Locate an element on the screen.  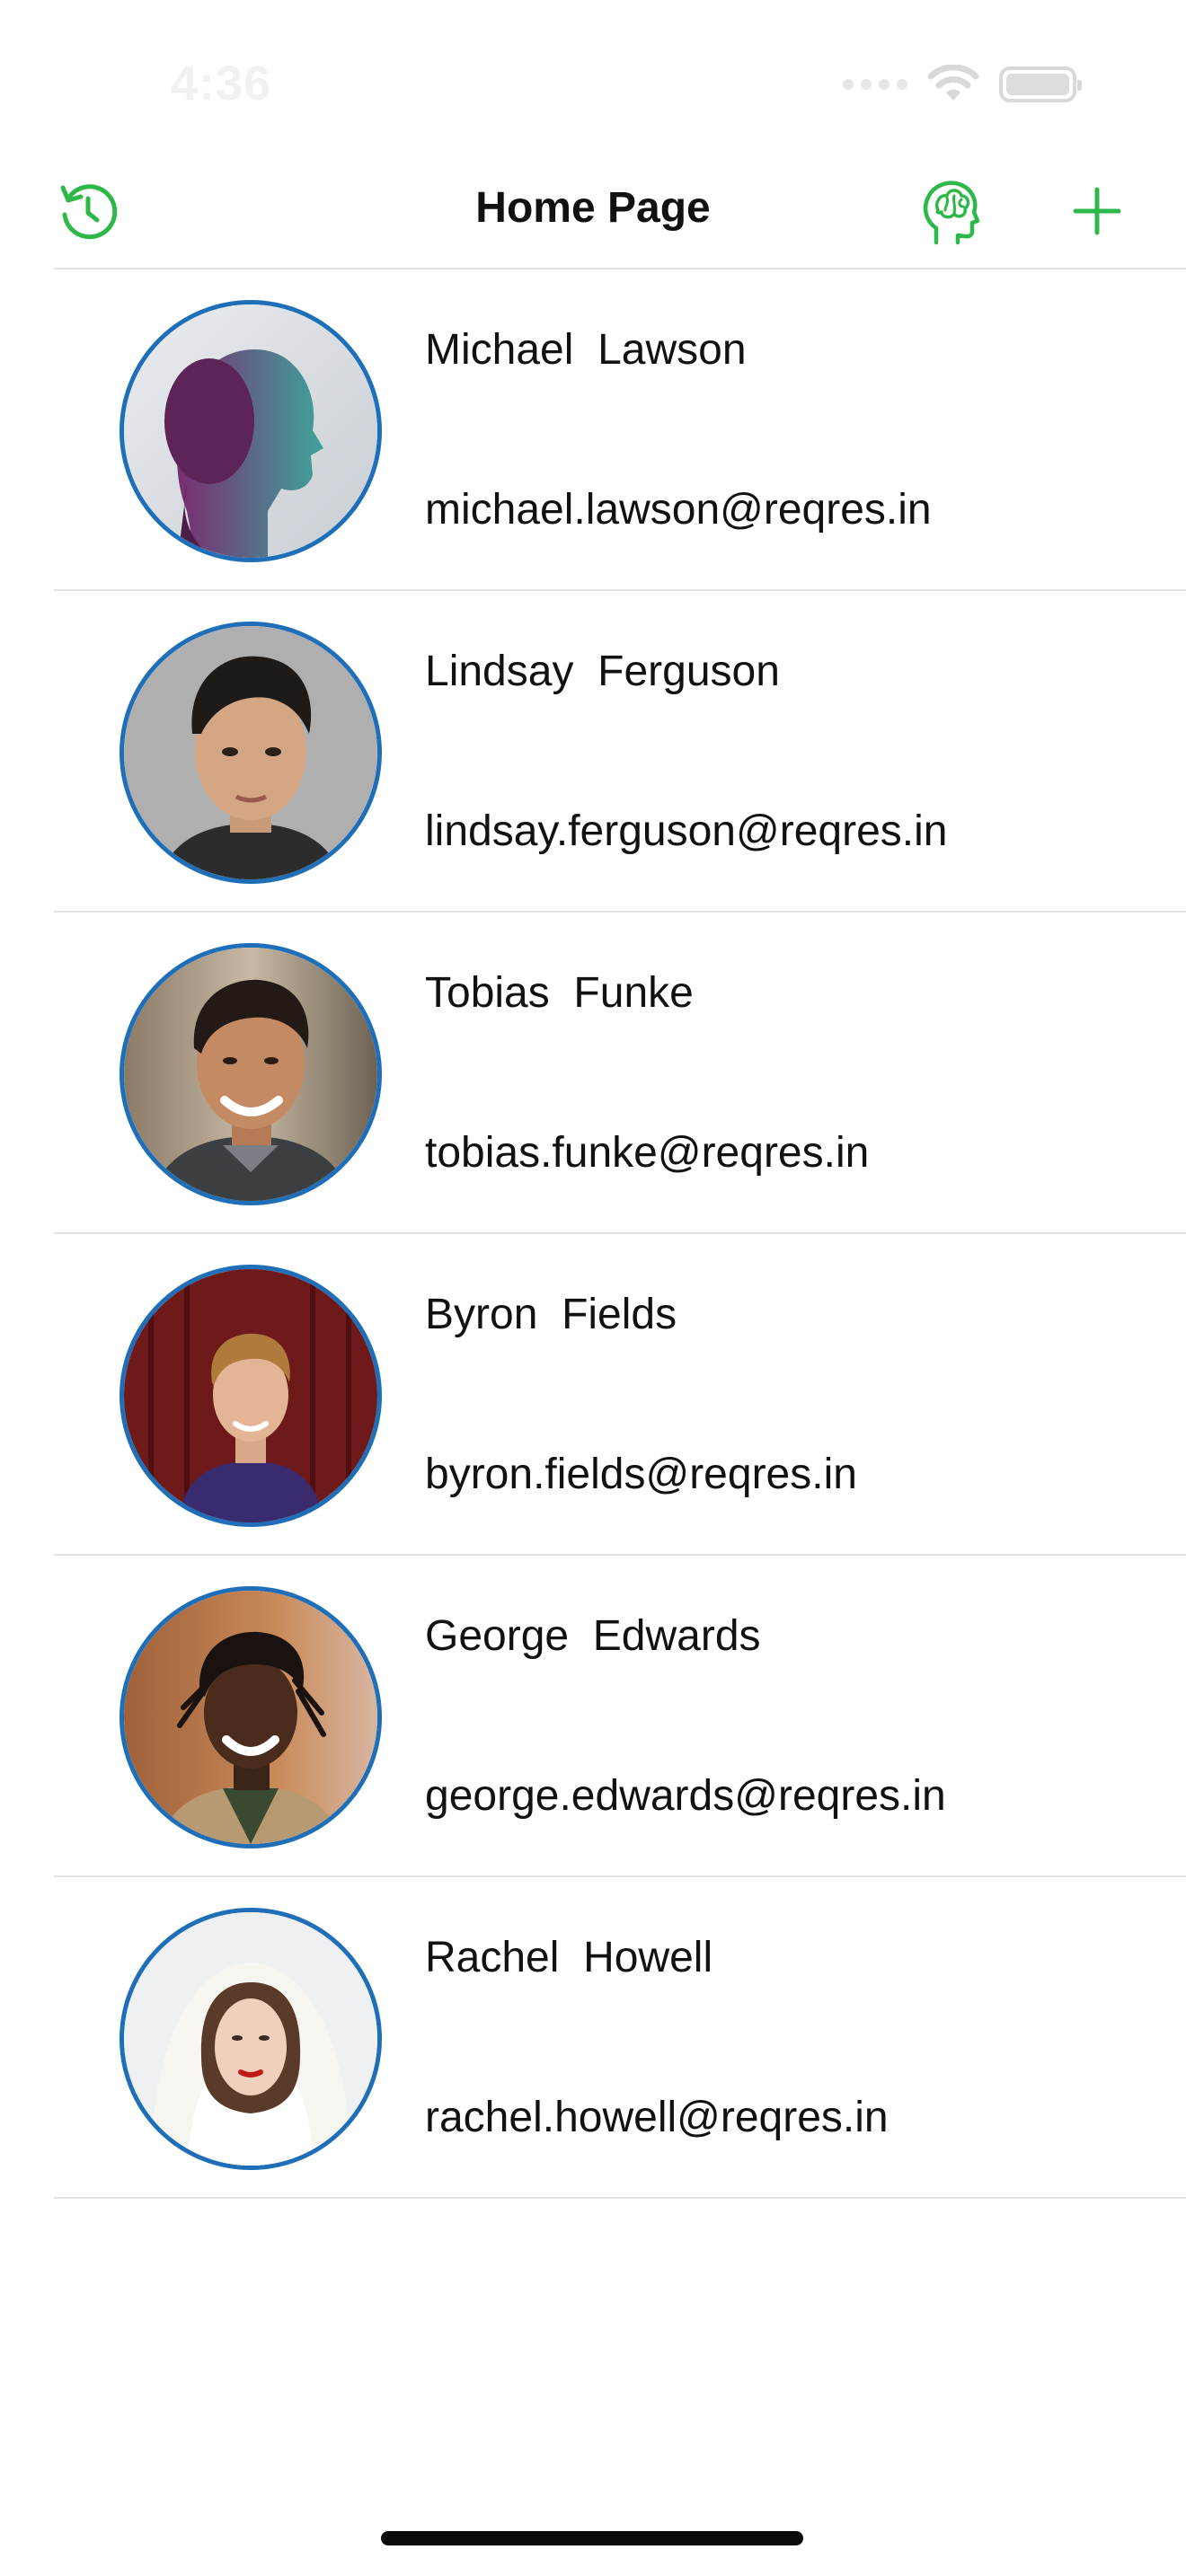
home-indicator is located at coordinates (592, 2538).